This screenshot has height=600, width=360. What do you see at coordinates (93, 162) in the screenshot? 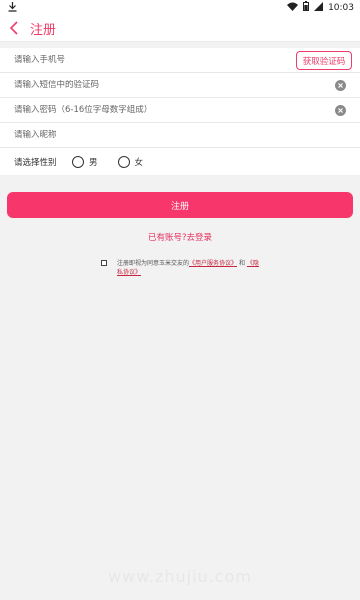
I see `gender-male-label: 男` at bounding box center [93, 162].